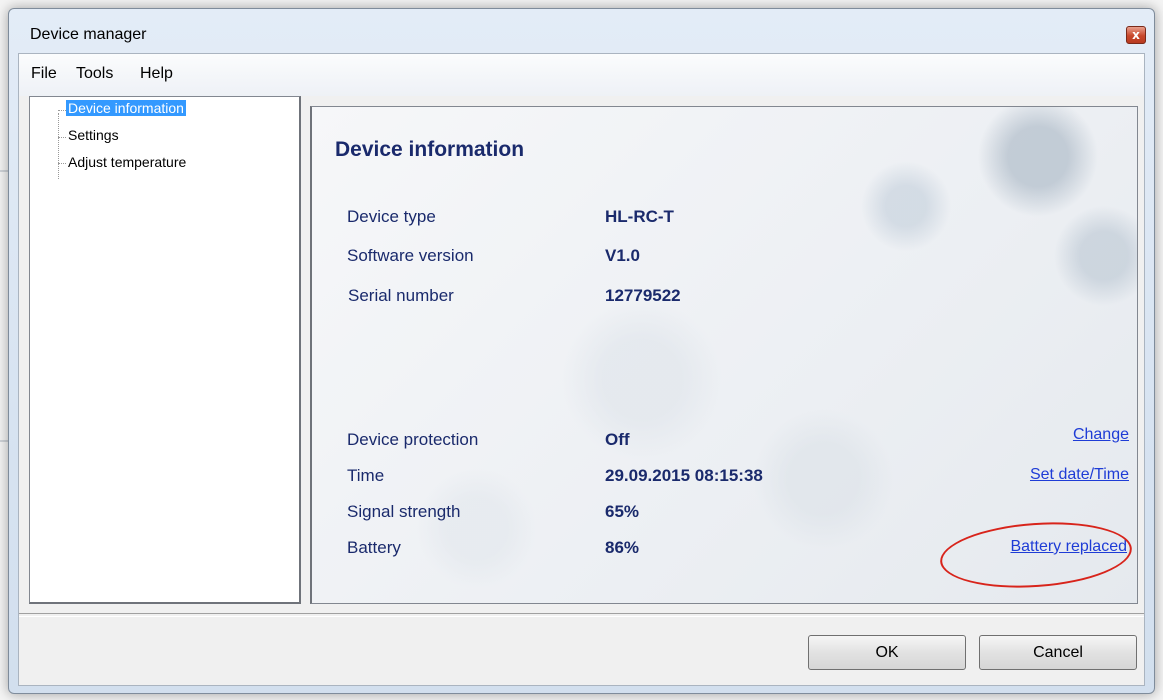 This screenshot has height=700, width=1163. Describe the element at coordinates (1036, 555) in the screenshot. I see `highlight-ellipse` at that location.